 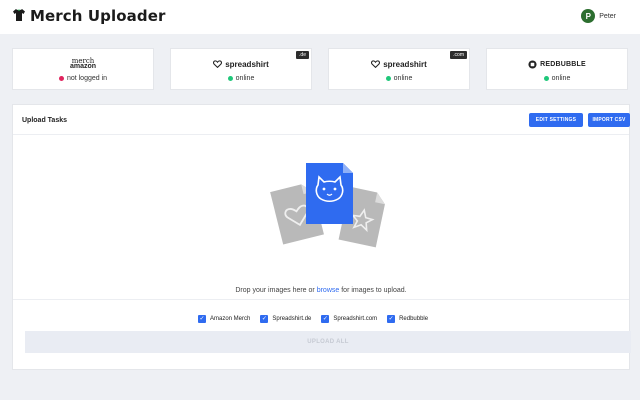 I want to click on region-badge: .com, so click(x=458, y=55).